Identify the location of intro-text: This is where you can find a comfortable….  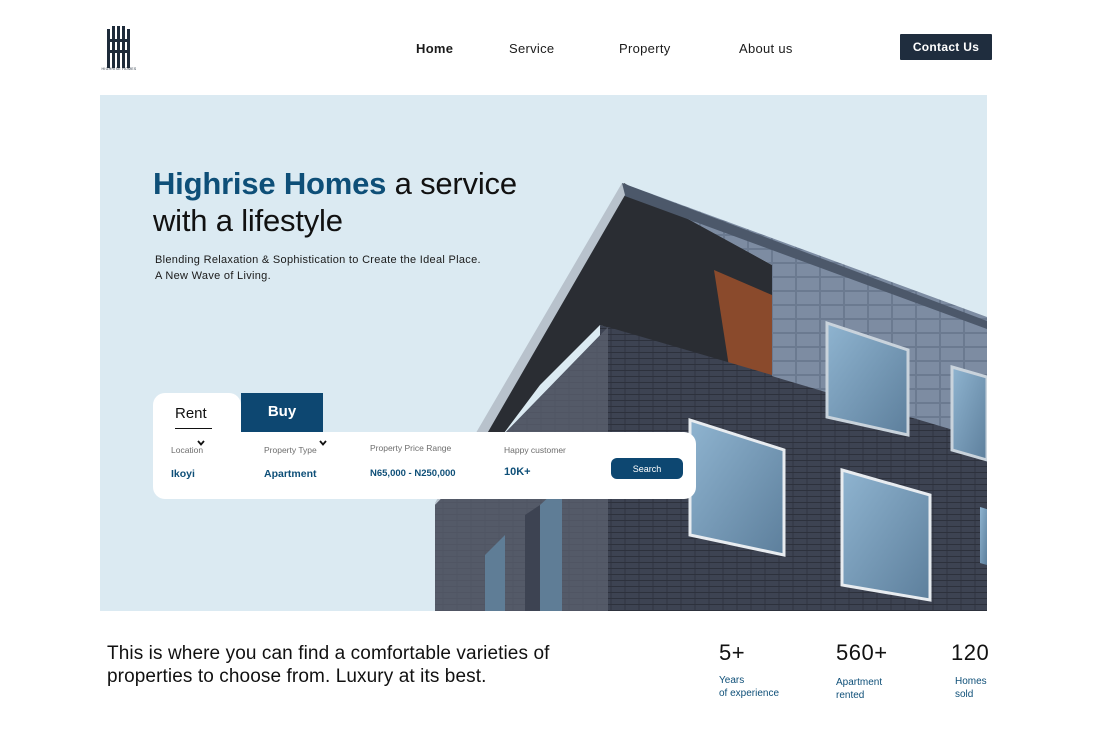
(328, 665).